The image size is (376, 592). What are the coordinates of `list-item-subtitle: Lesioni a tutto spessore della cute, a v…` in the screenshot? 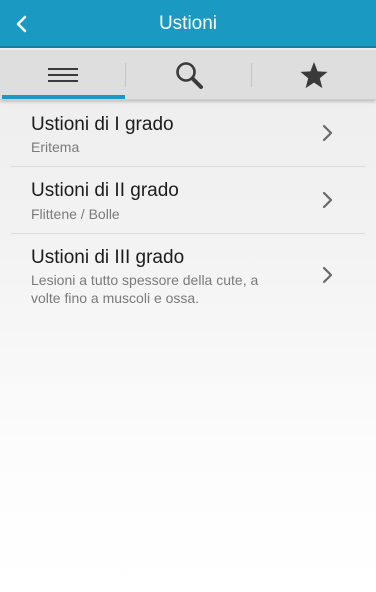 It's located at (145, 289).